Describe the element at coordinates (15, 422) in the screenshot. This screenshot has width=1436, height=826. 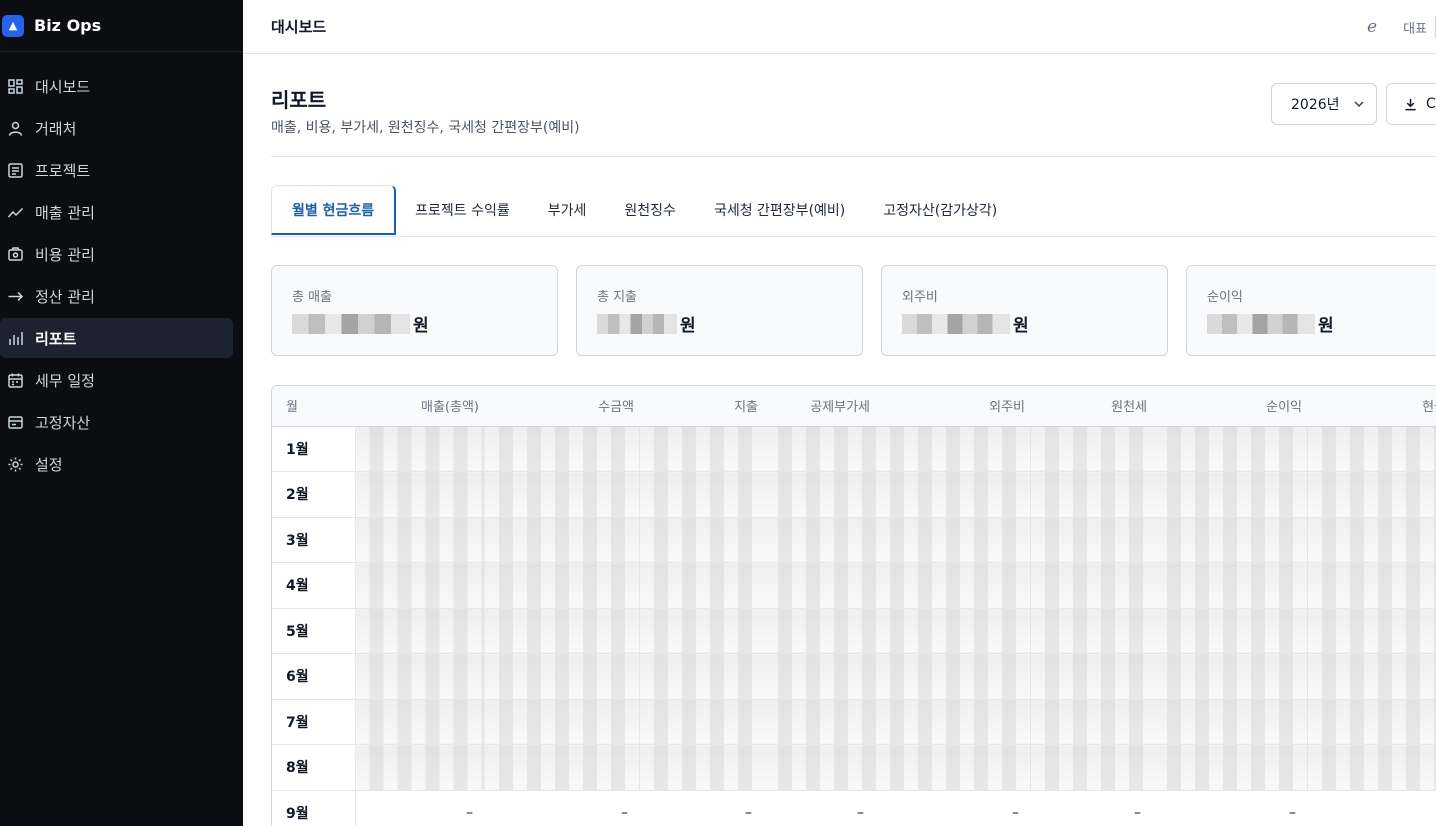
I see `asset-icon` at that location.